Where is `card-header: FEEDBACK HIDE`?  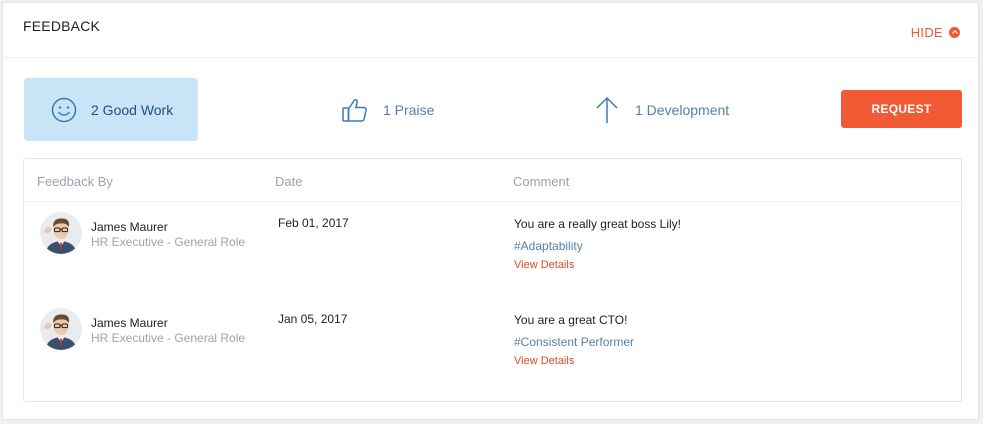 card-header: FEEDBACK HIDE is located at coordinates (490, 30).